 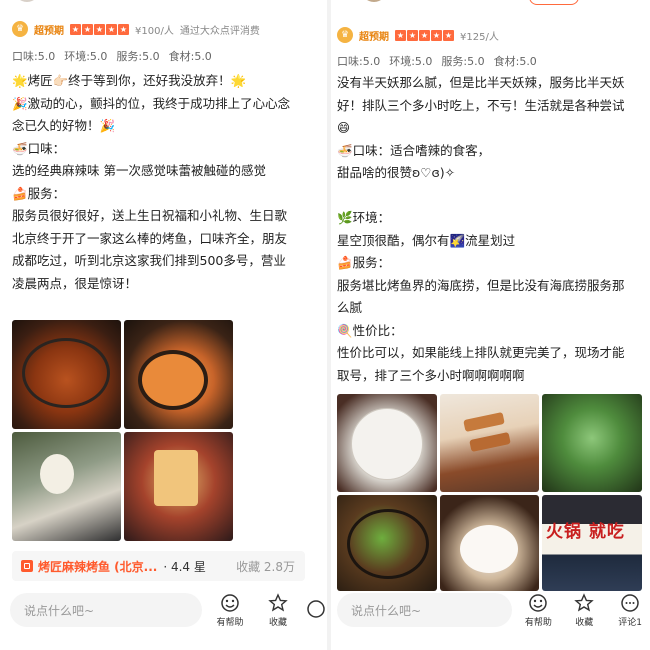 What do you see at coordinates (27, 566) in the screenshot?
I see `shop-icon` at bounding box center [27, 566].